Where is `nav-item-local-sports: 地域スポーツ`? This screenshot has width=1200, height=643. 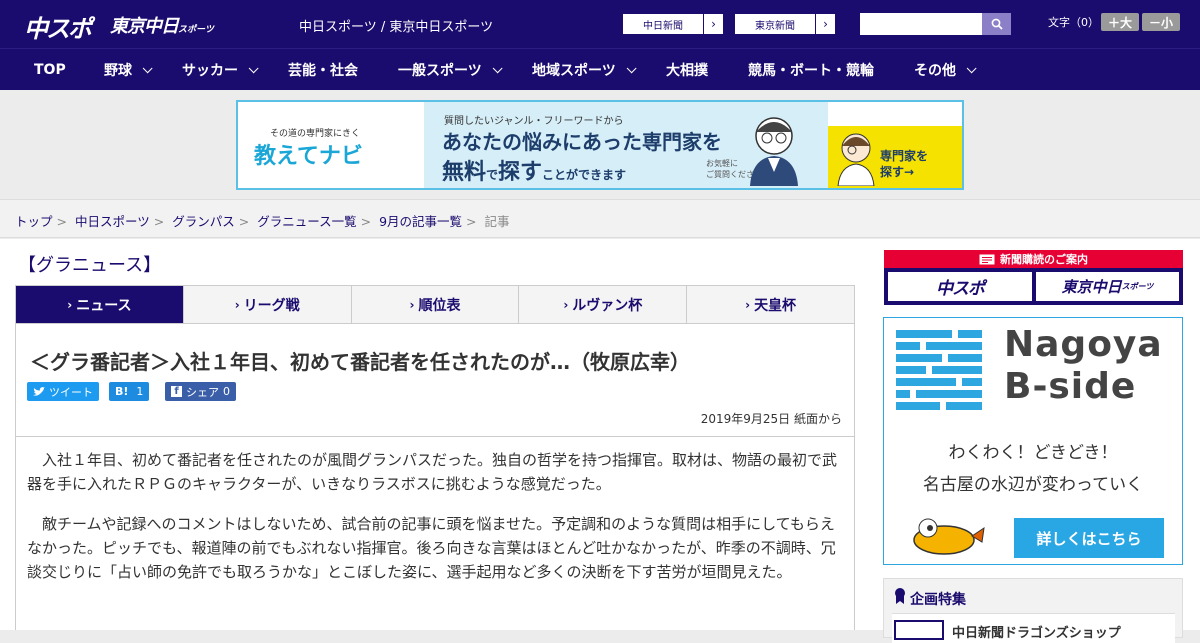 nav-item-local-sports: 地域スポーツ is located at coordinates (584, 70).